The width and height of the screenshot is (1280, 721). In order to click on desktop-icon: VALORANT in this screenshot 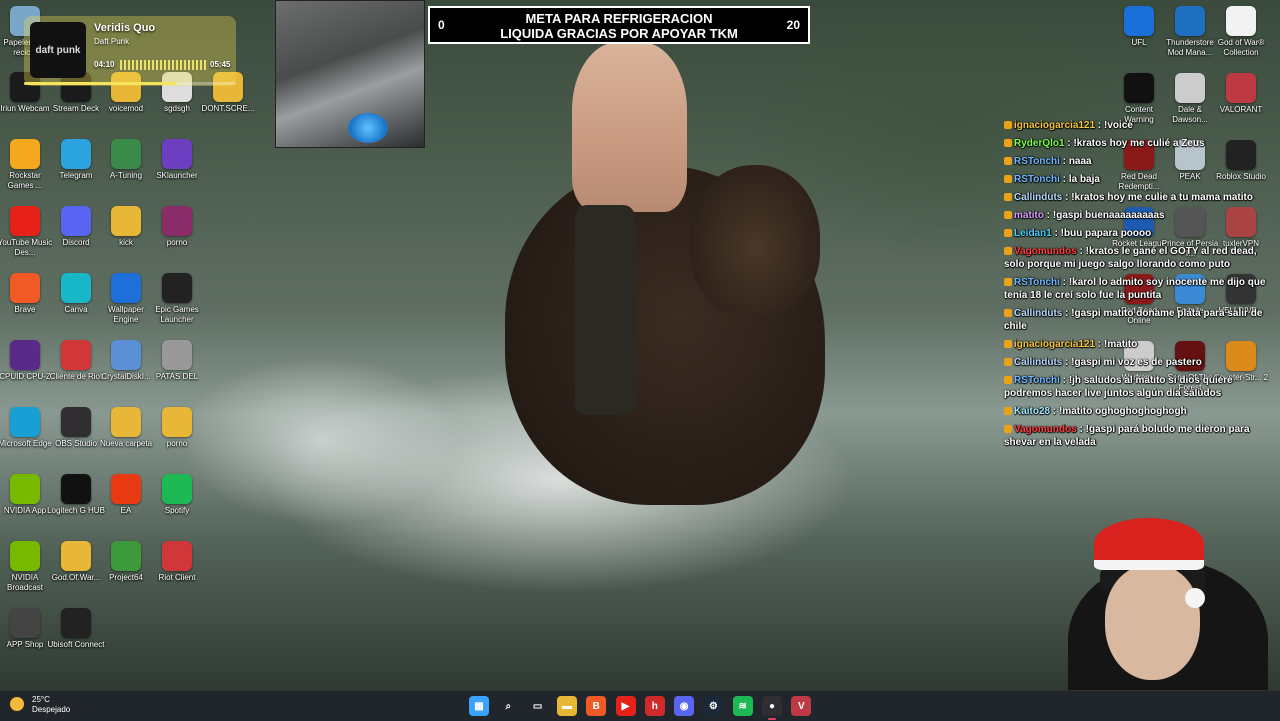, I will do `click(1241, 94)`.